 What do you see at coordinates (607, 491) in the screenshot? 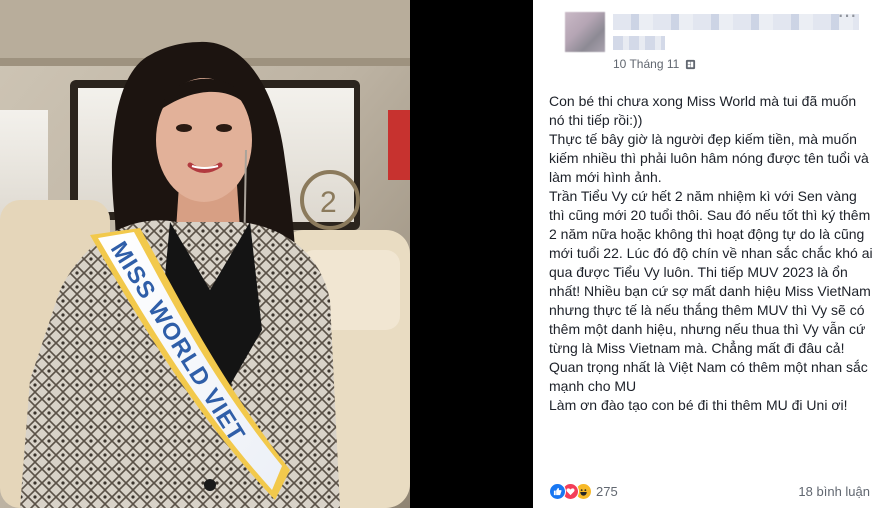
I see `reaction-count: 275` at bounding box center [607, 491].